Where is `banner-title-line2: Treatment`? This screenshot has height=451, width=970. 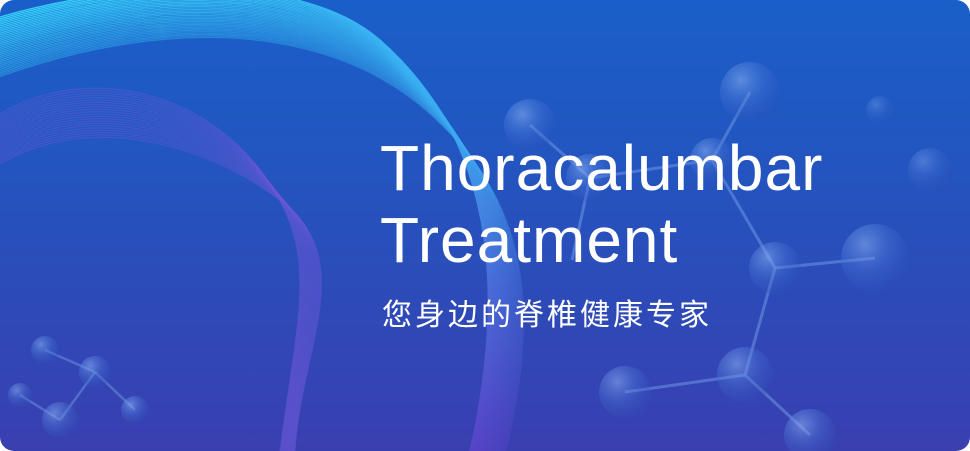
banner-title-line2: Treatment is located at coordinates (529, 240).